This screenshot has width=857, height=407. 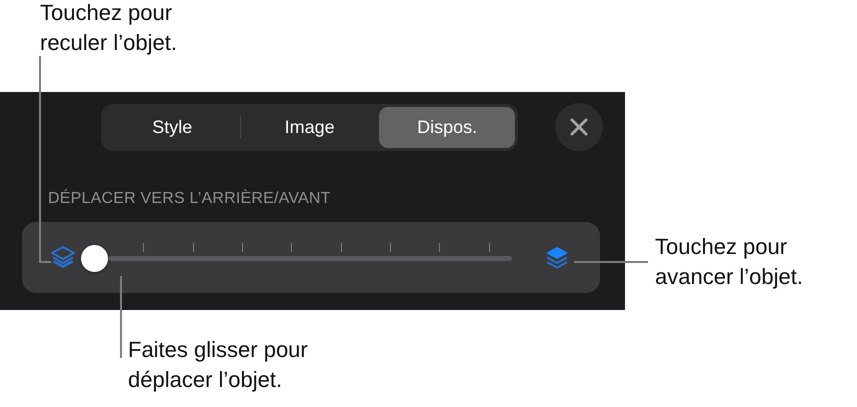 I want to click on tab: Image, so click(x=309, y=127).